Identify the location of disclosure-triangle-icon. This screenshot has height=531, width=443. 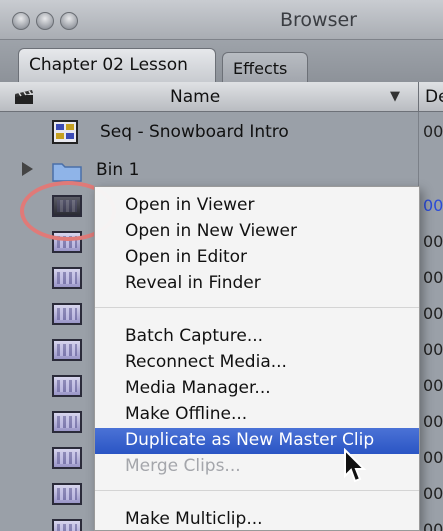
(27, 169).